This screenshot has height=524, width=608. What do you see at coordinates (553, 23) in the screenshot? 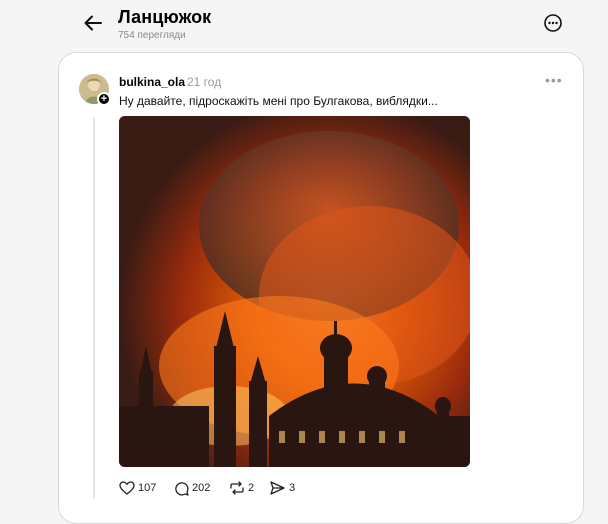
I see `more-options-icon` at bounding box center [553, 23].